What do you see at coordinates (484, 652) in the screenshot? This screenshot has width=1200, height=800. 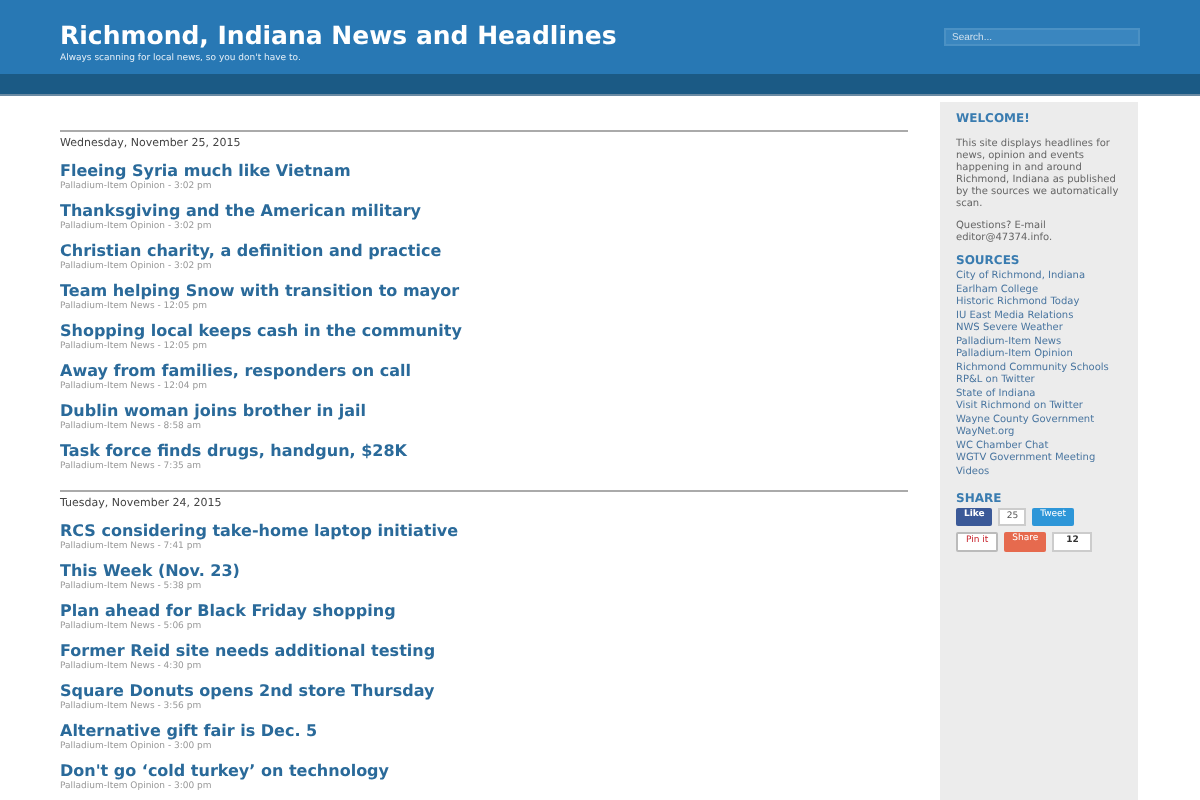 I see `headline-link: Former Reid site needs additional testing` at bounding box center [484, 652].